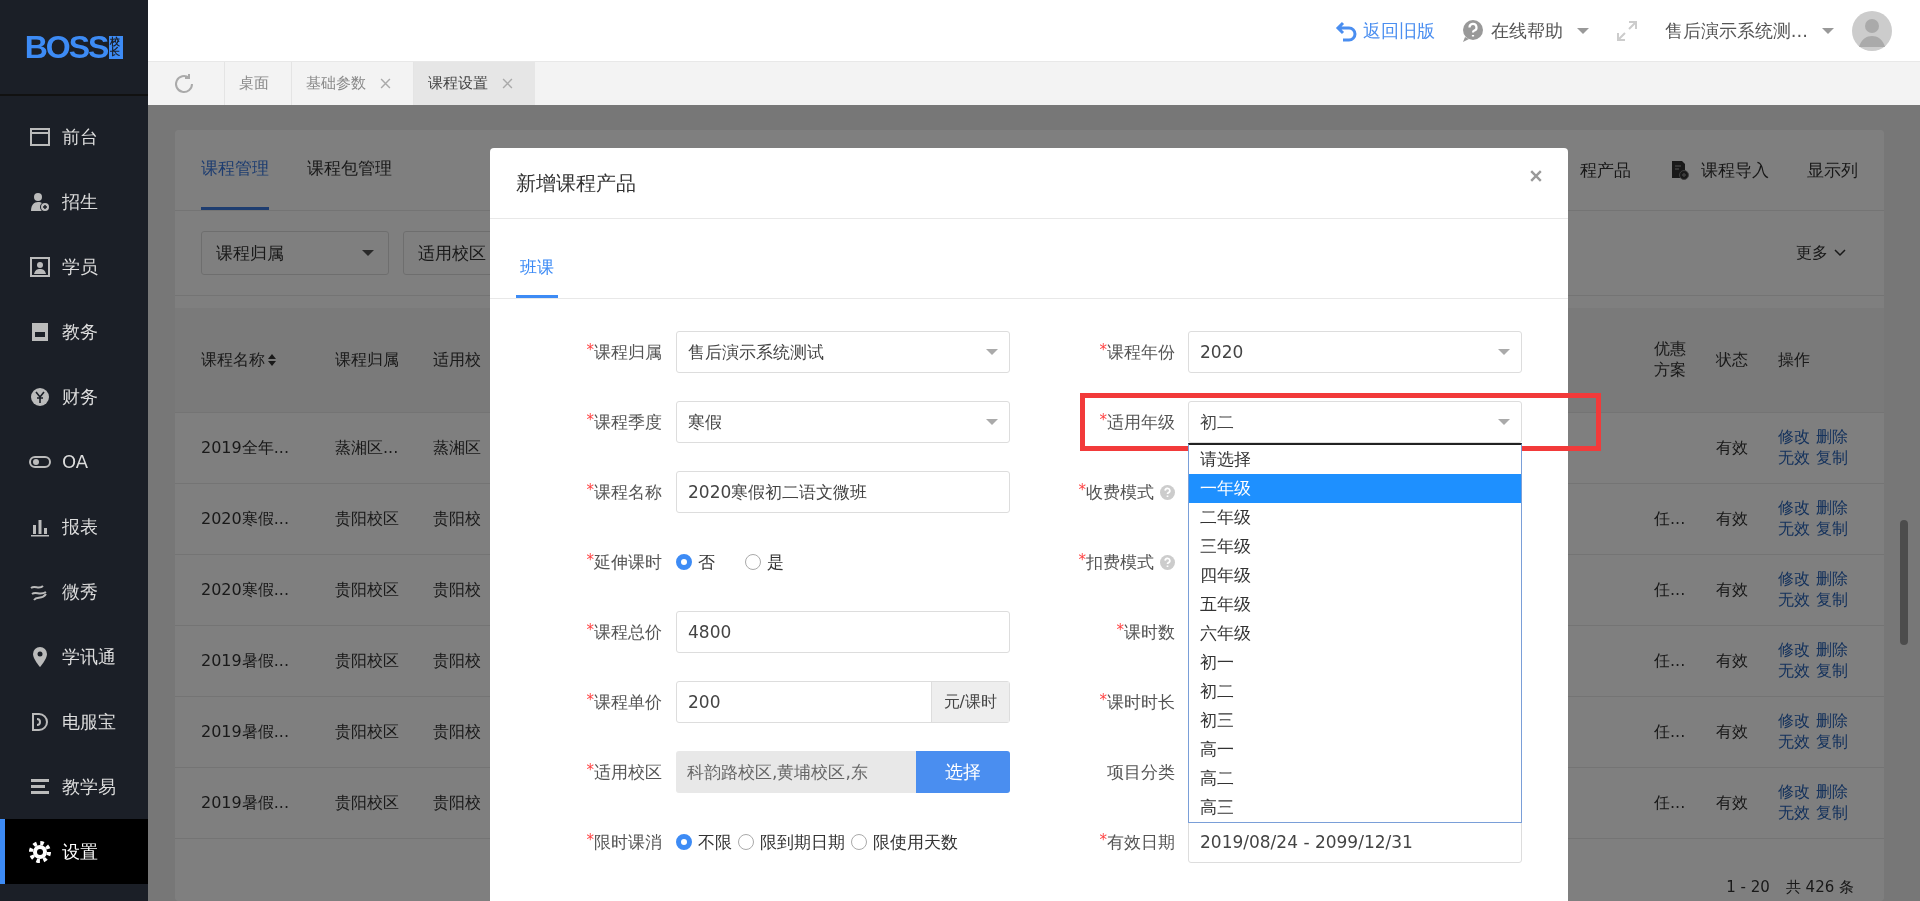 The width and height of the screenshot is (1920, 901). I want to click on toolbar-button: 程产品, so click(1605, 170).